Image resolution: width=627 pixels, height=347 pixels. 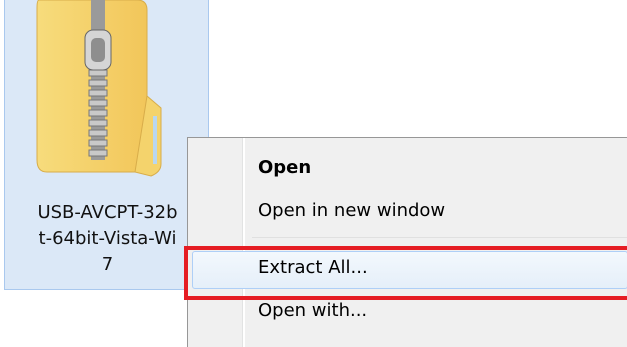 I want to click on menu-item-open: Open, so click(x=409, y=170).